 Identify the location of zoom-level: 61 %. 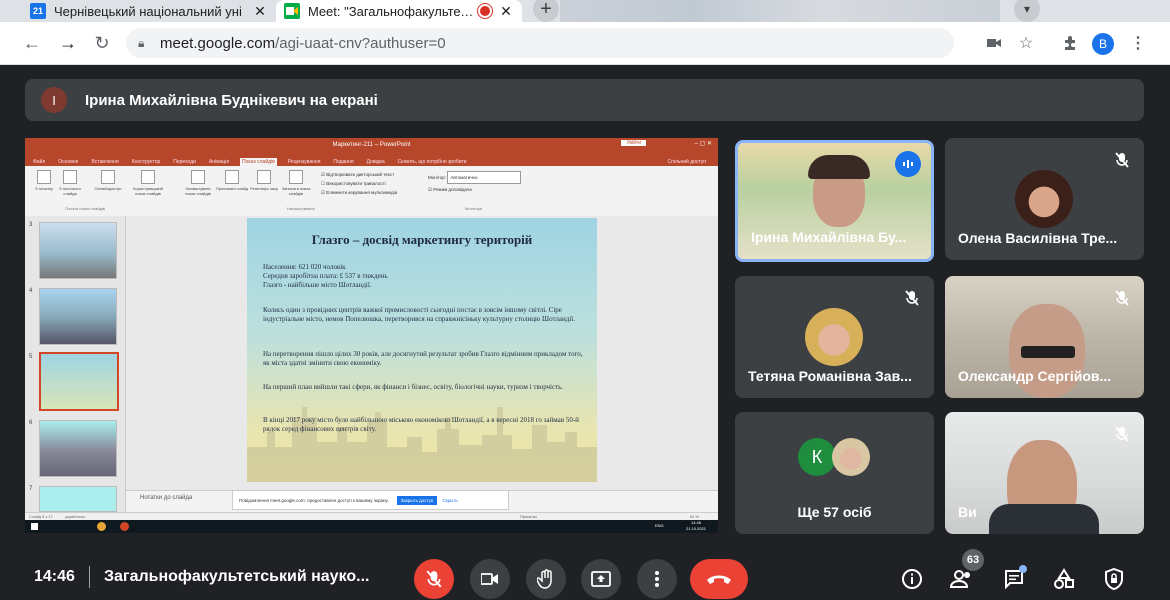
(694, 516).